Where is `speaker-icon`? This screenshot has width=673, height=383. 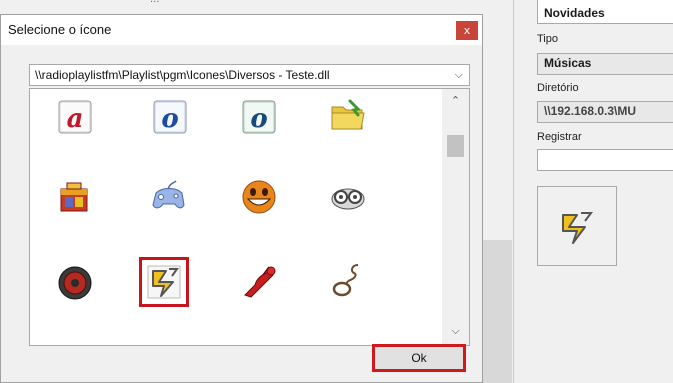 speaker-icon is located at coordinates (75, 283).